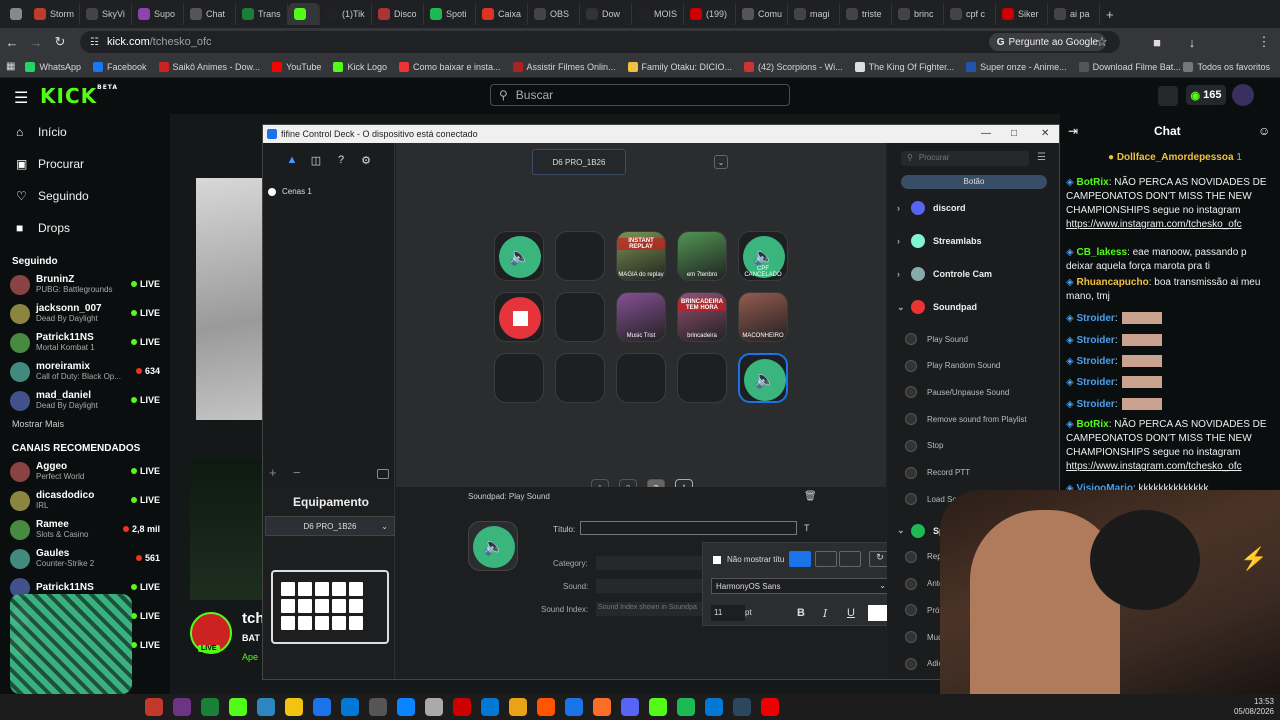 This screenshot has width=1280, height=720. Describe the element at coordinates (85, 371) in the screenshot. I see `channel-item: moreiramix Call of Duty: Black Op... 634` at that location.